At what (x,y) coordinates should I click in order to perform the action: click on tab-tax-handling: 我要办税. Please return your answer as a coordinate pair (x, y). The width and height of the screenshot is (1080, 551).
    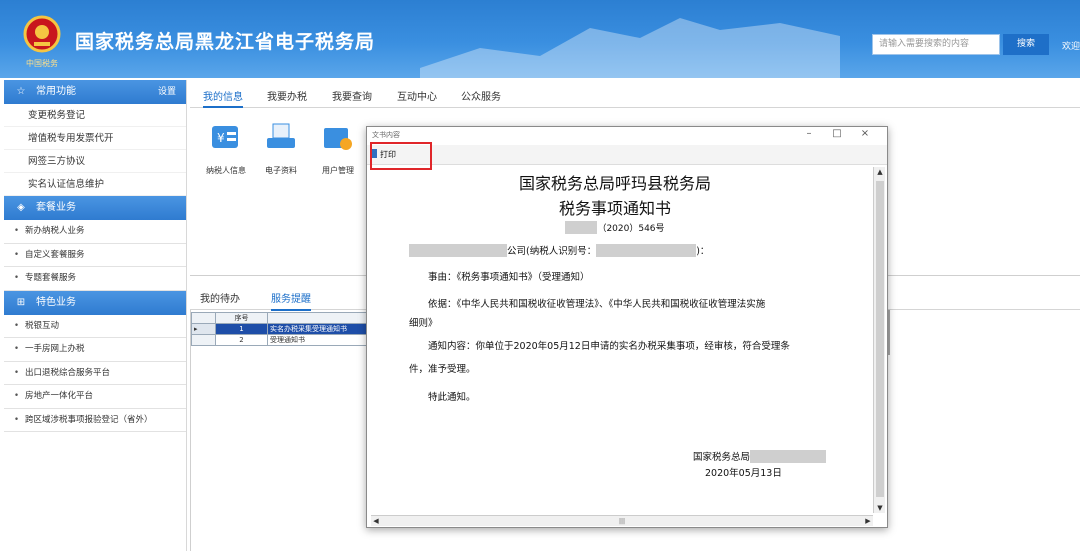
    Looking at the image, I should click on (287, 95).